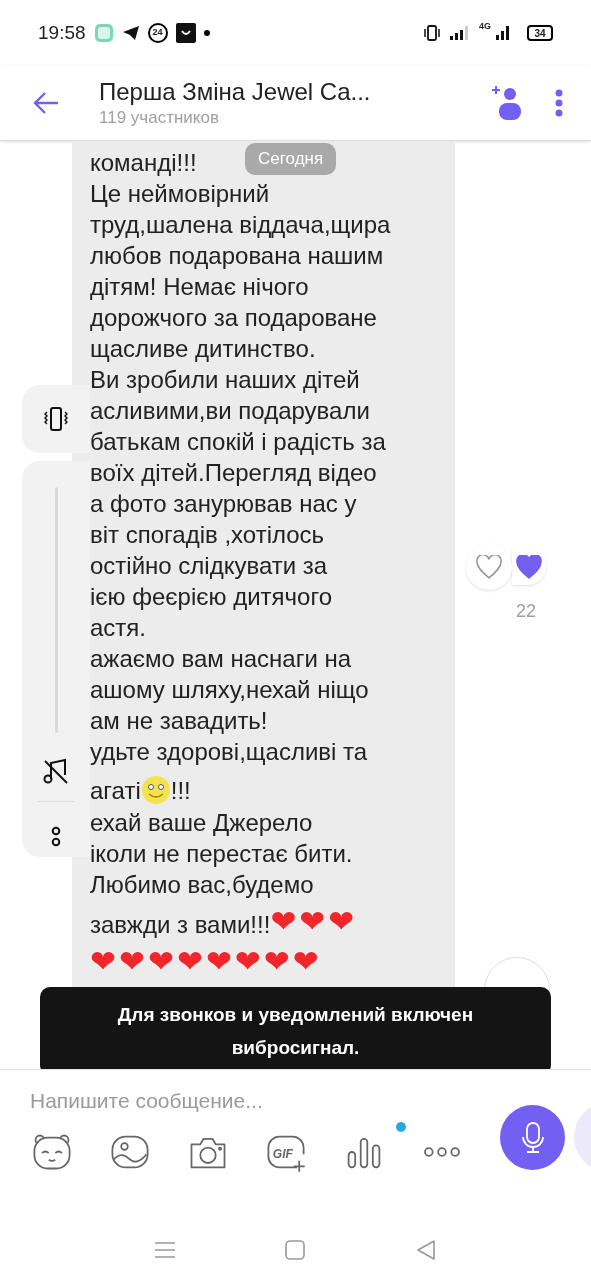 Image resolution: width=591 pixels, height=1280 pixels. I want to click on shopping-bag-icon, so click(185, 33).